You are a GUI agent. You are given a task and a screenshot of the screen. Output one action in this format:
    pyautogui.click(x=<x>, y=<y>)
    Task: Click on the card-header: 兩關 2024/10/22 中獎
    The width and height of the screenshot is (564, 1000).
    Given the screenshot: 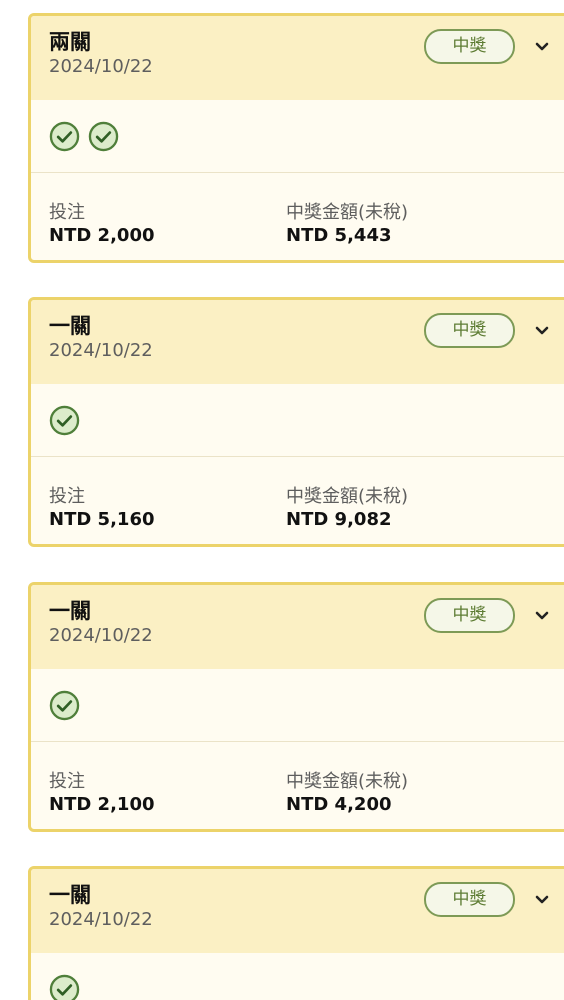 What is the action you would take?
    pyautogui.click(x=297, y=58)
    